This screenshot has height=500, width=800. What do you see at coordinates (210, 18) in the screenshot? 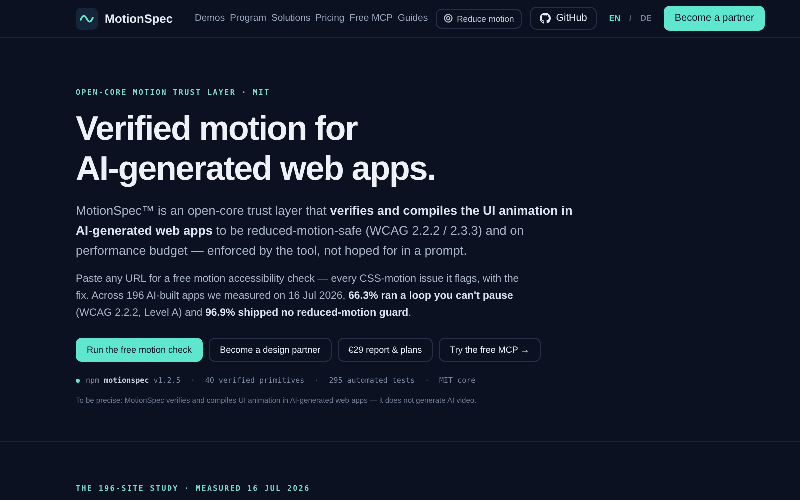
I see `nav-link: Demos` at bounding box center [210, 18].